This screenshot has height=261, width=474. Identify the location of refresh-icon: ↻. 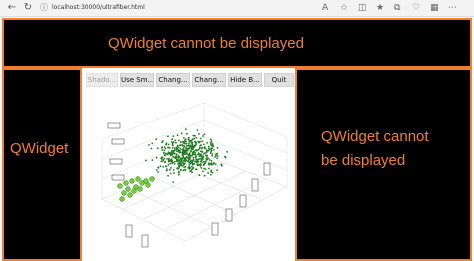
(28, 8).